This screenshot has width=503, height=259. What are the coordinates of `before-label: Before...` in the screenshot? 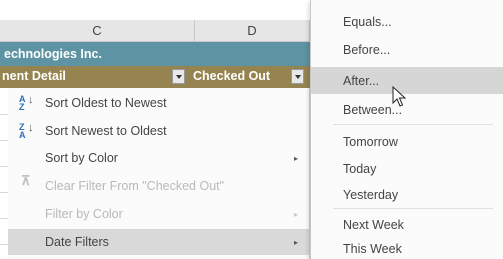 It's located at (367, 49).